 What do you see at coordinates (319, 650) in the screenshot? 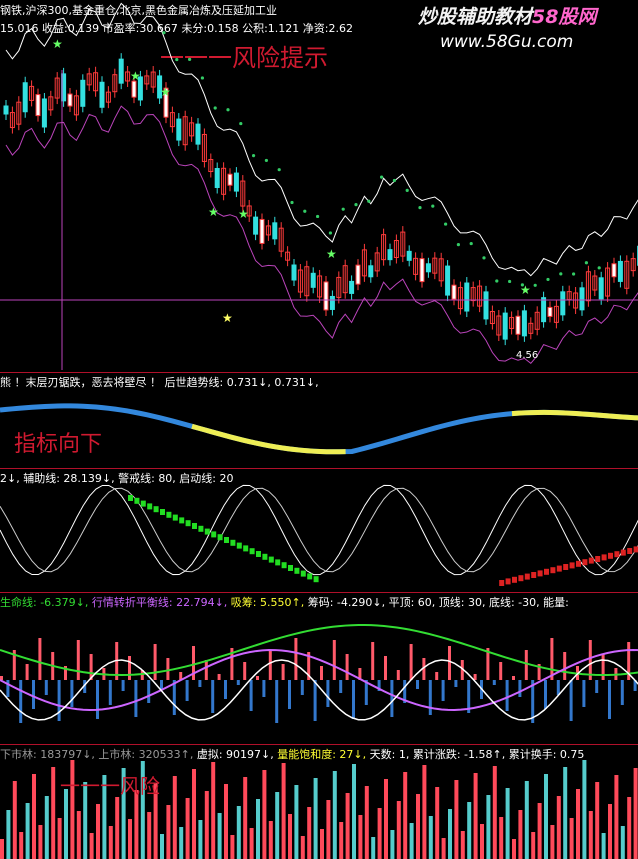
I see `life-line` at bounding box center [319, 650].